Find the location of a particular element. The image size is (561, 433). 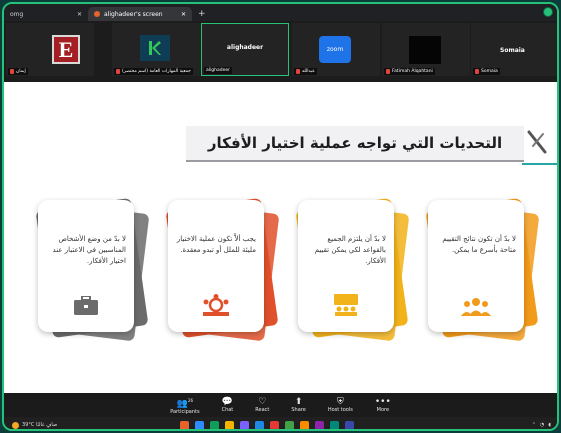

participant-name: alighadeer is located at coordinates (218, 70).